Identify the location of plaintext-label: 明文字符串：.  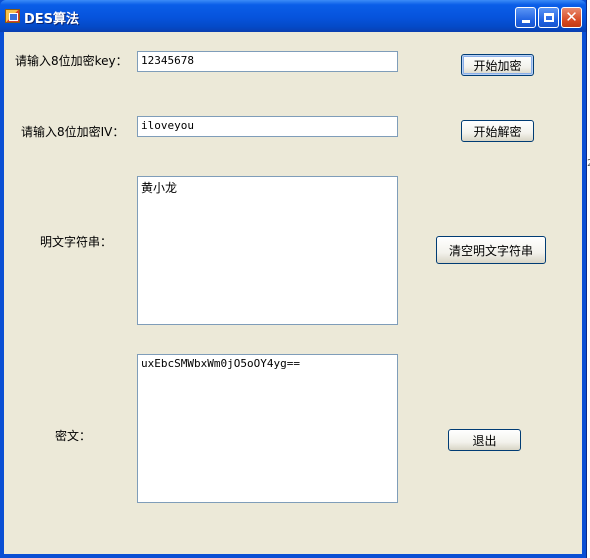
(76, 242).